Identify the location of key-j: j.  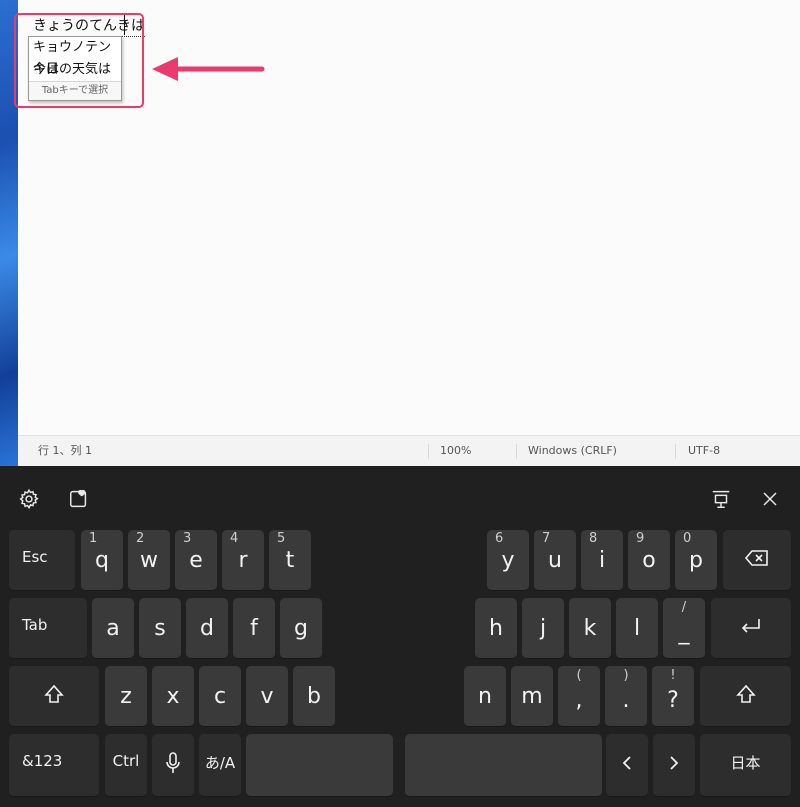
(543, 628).